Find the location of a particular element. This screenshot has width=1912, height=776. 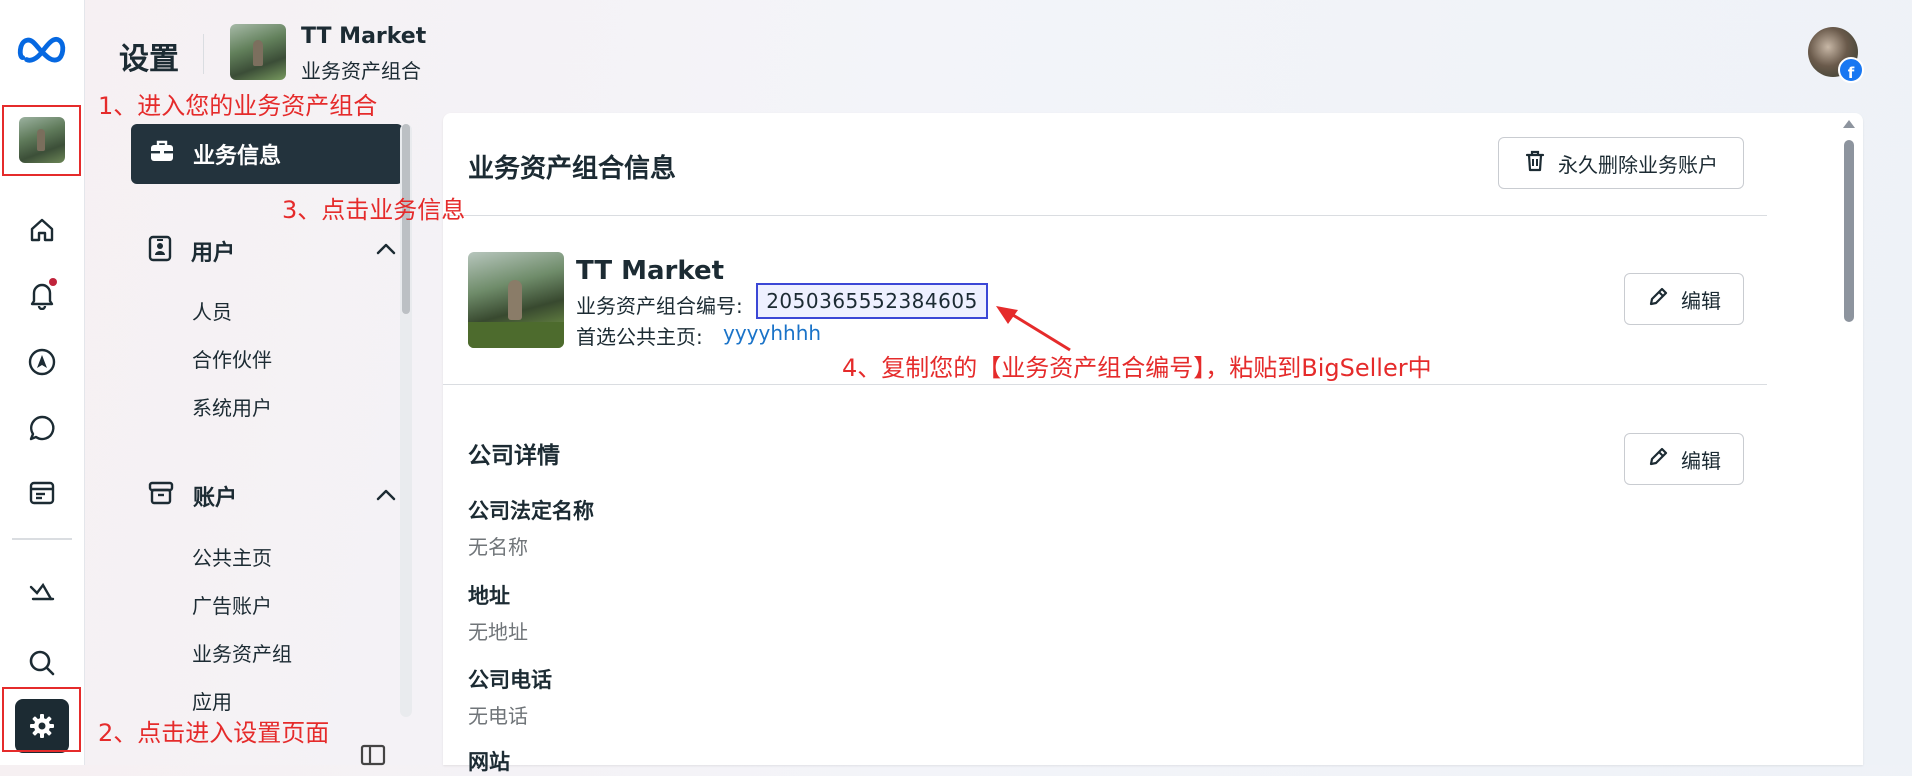

scroll-up-icon is located at coordinates (1849, 124).